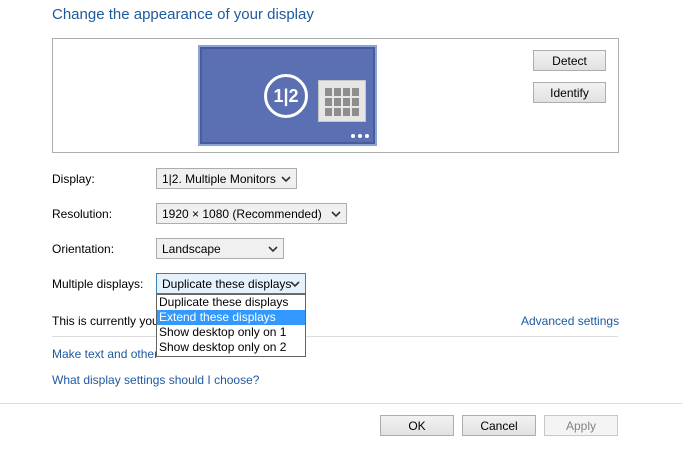 The image size is (682, 465). I want to click on multiple-displays-label: Multiple displays:, so click(98, 284).